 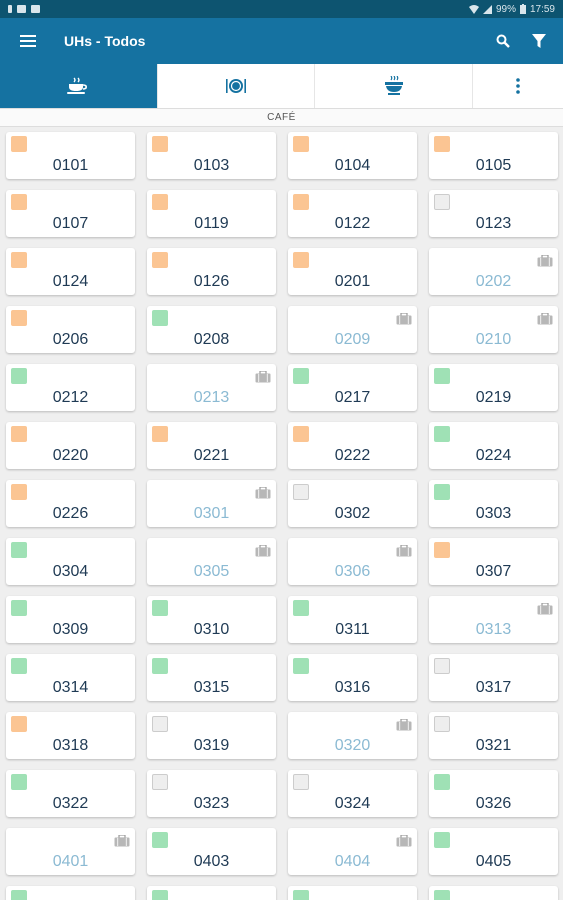 What do you see at coordinates (211, 851) in the screenshot?
I see `room-card: 0403` at bounding box center [211, 851].